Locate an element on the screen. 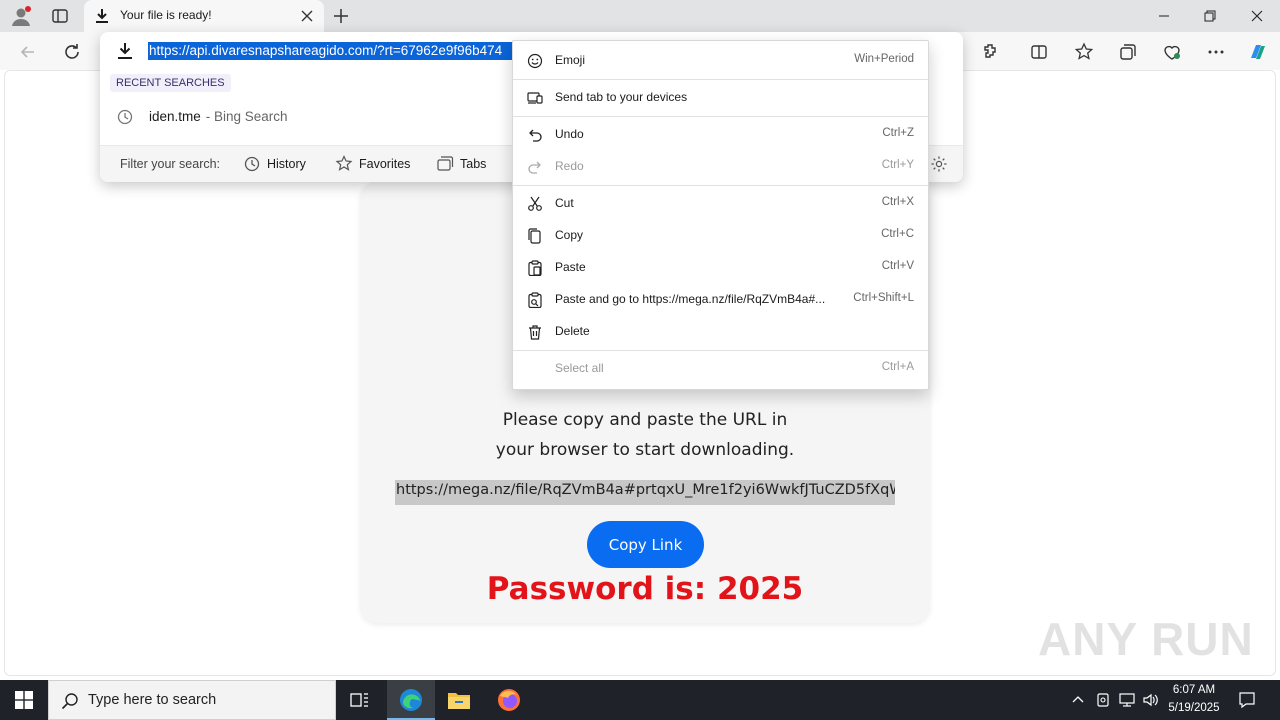 This screenshot has width=1280, height=720. volume-icon is located at coordinates (1151, 700).